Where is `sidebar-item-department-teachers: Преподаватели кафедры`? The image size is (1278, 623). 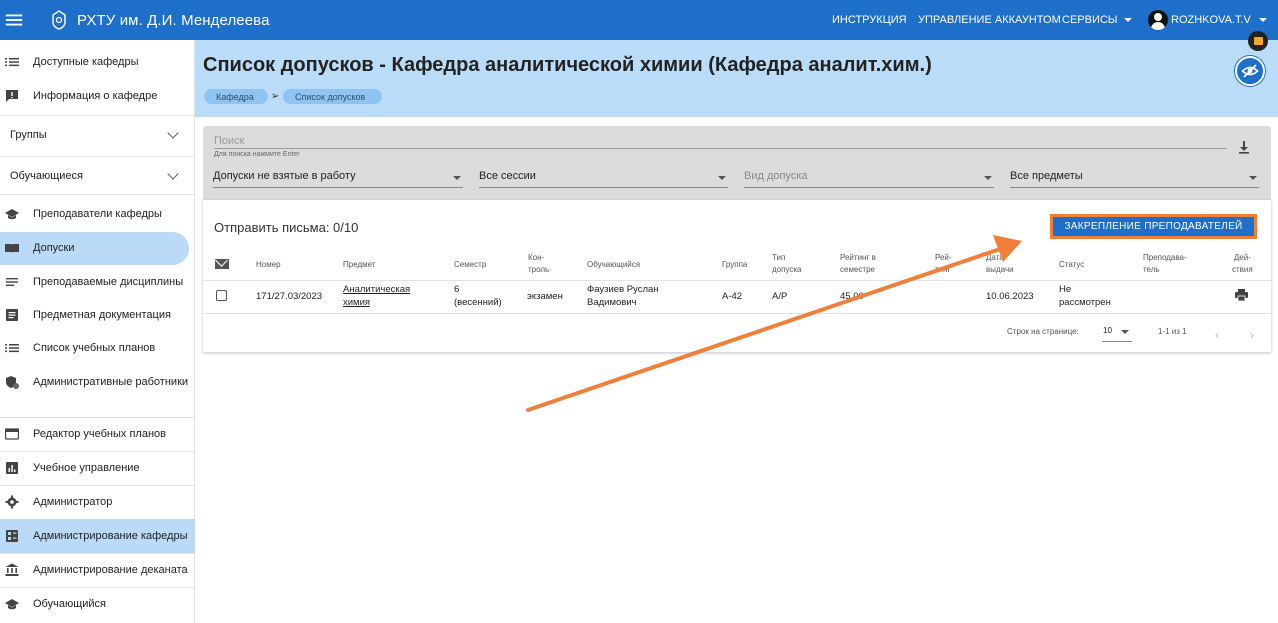
sidebar-item-department-teachers: Преподаватели кафедры is located at coordinates (97, 214).